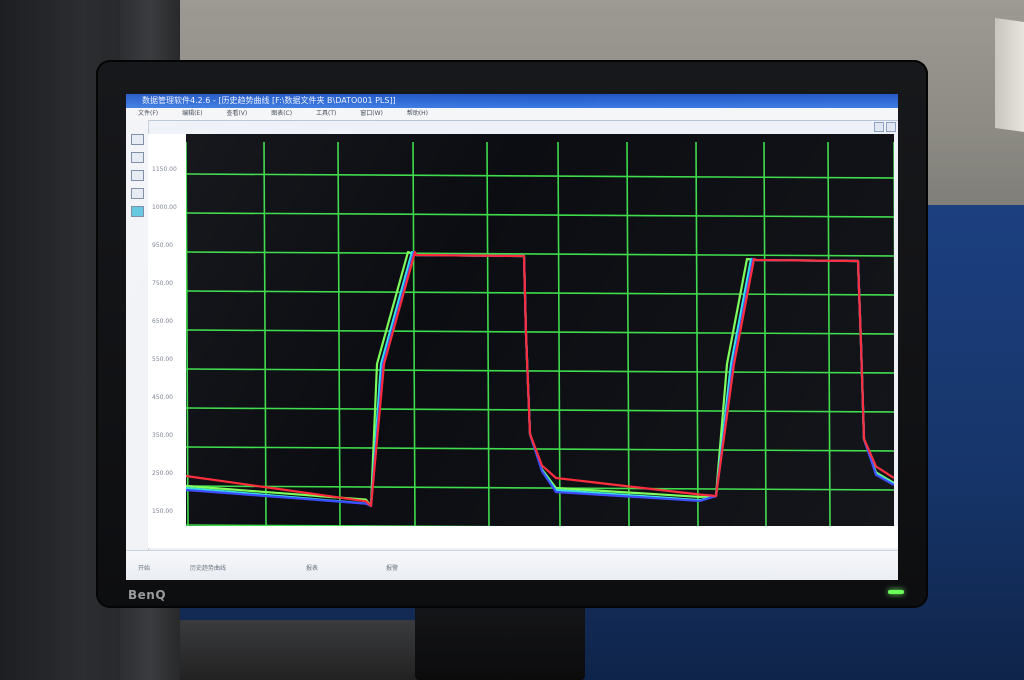 The height and width of the screenshot is (680, 1024). I want to click on left-toolbar, so click(137, 335).